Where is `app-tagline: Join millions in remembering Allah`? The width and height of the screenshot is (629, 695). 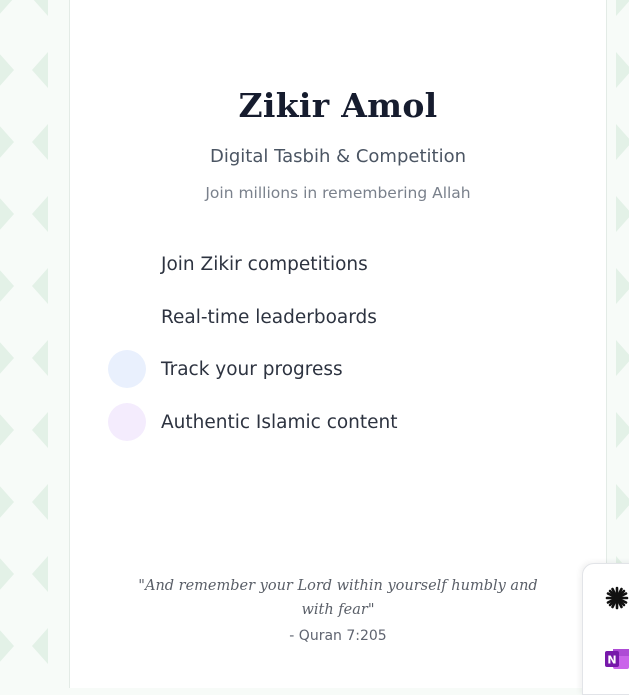
app-tagline: Join millions in remembering Allah is located at coordinates (338, 193).